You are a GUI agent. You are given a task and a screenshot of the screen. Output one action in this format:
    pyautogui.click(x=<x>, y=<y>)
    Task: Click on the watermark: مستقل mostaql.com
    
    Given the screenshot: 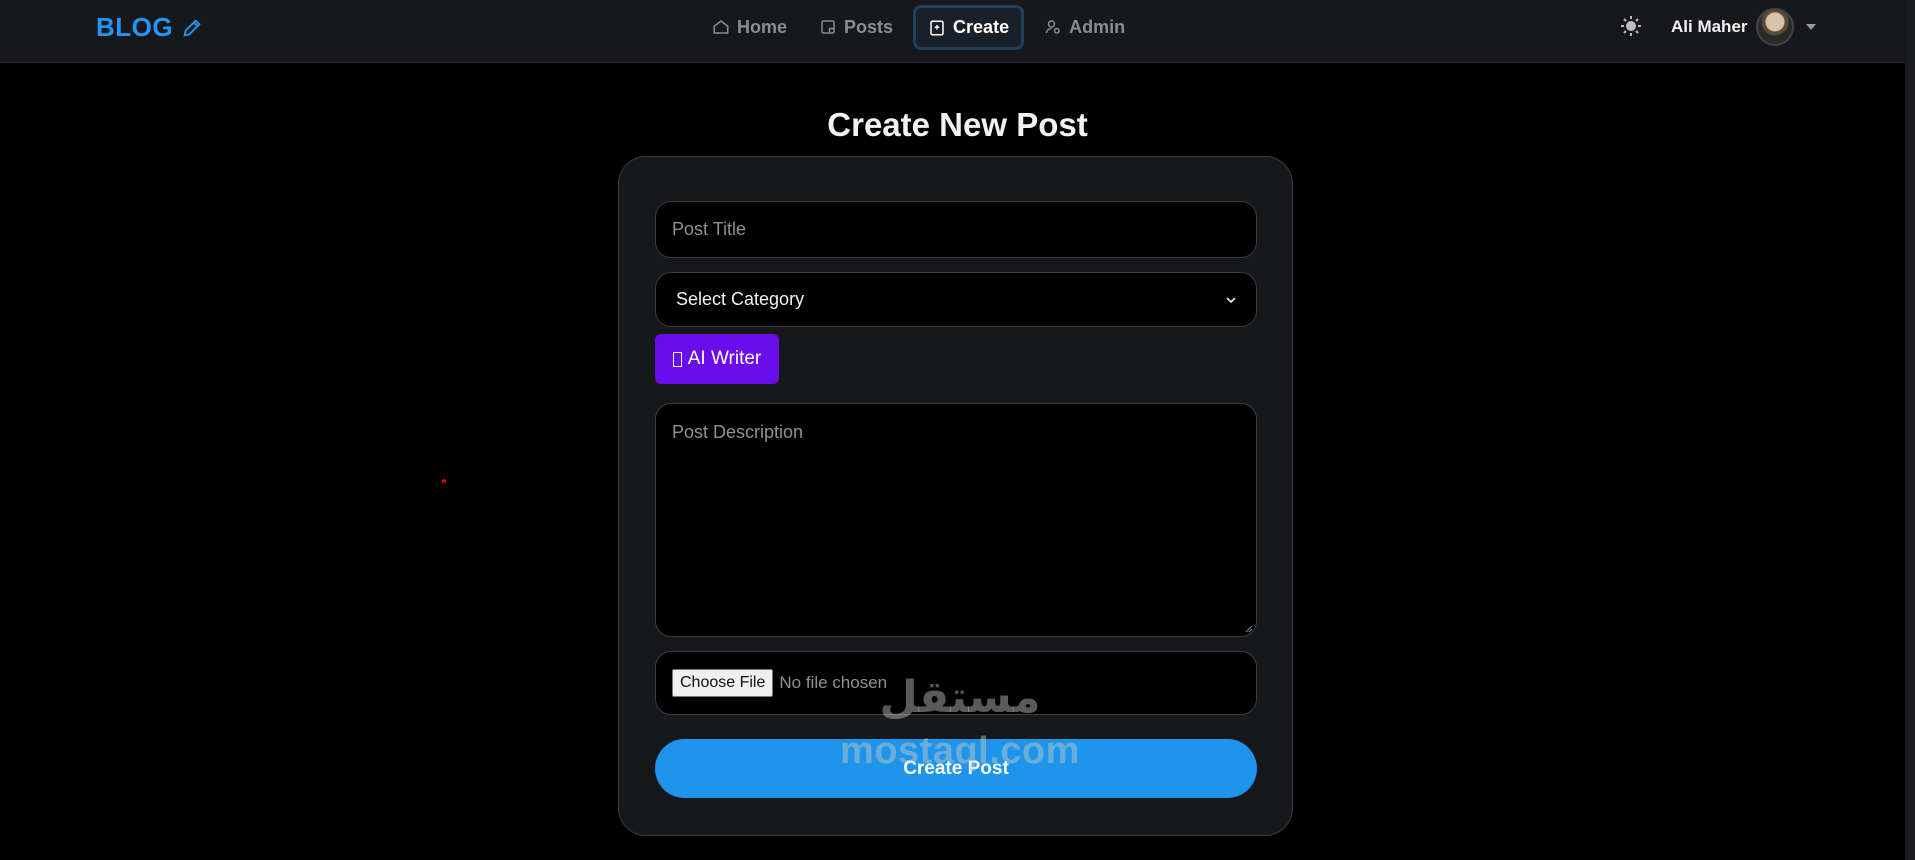 What is the action you would take?
    pyautogui.click(x=960, y=722)
    